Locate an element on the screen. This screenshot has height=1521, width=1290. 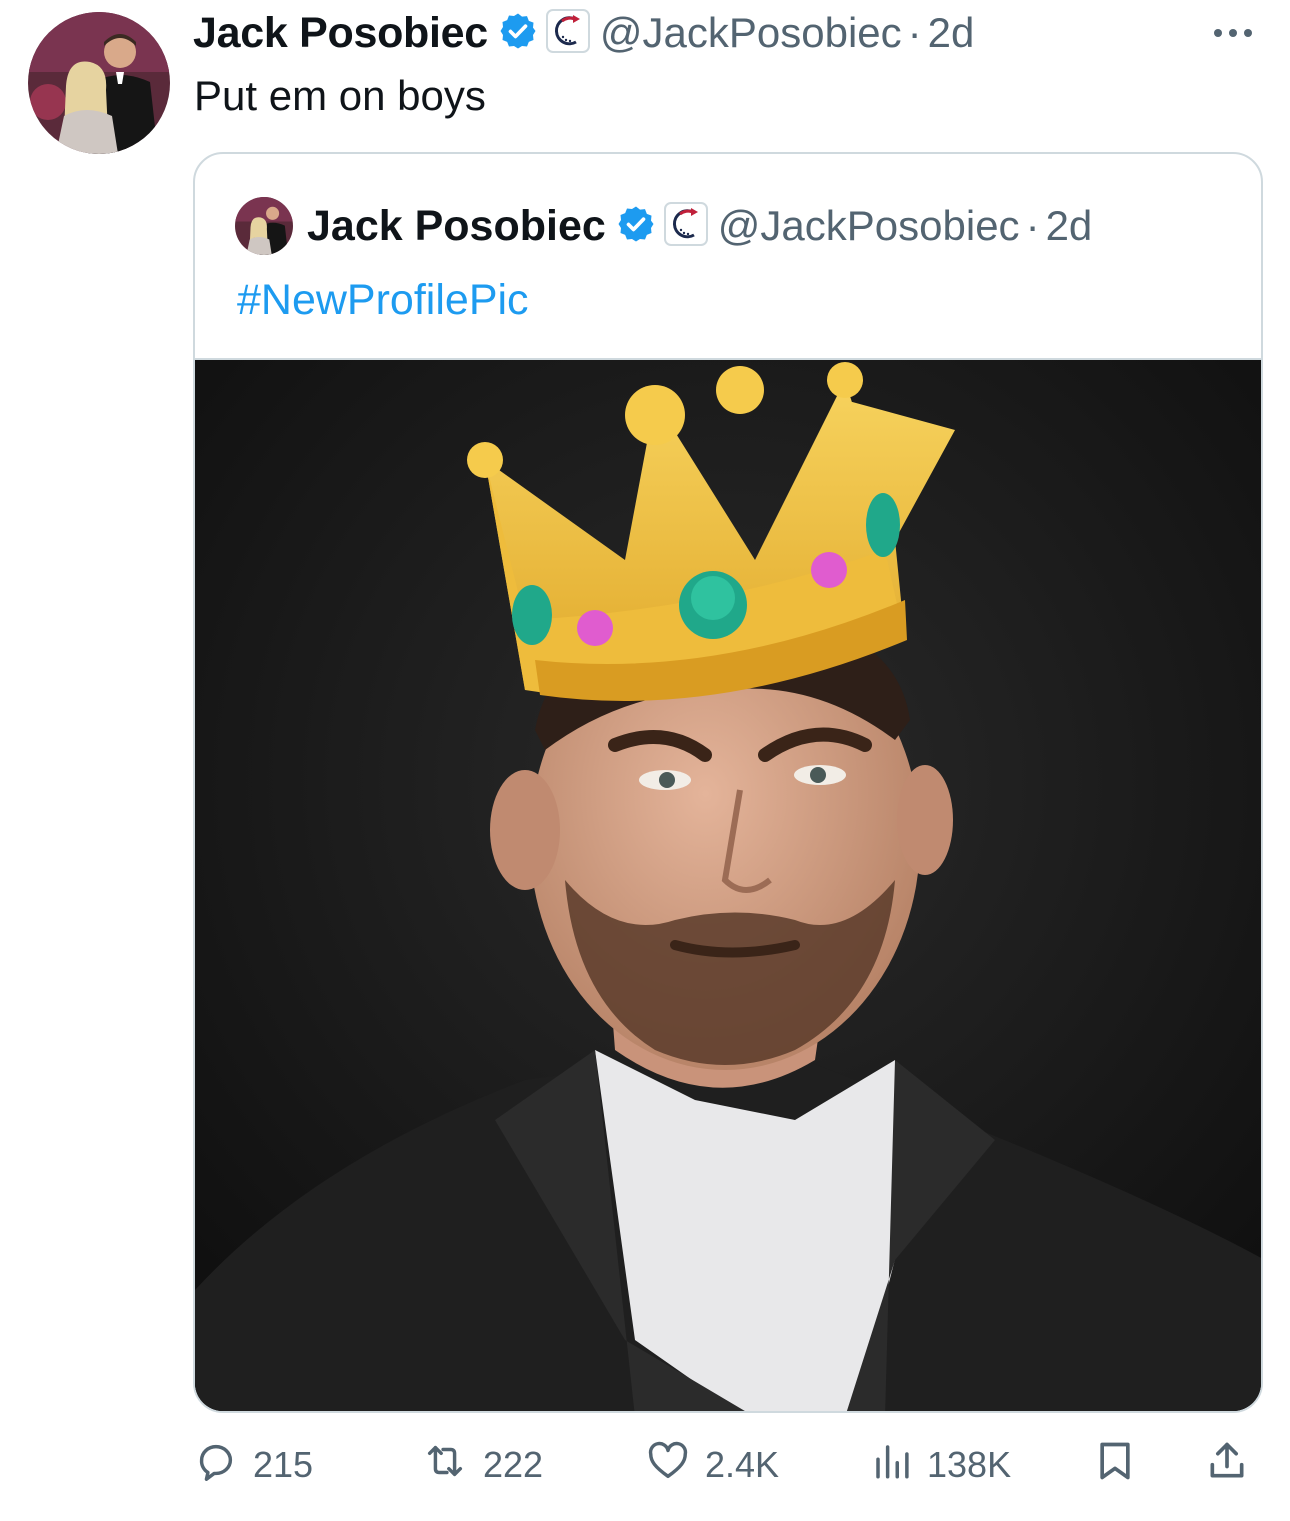
reply-count: 215 is located at coordinates (283, 1464).